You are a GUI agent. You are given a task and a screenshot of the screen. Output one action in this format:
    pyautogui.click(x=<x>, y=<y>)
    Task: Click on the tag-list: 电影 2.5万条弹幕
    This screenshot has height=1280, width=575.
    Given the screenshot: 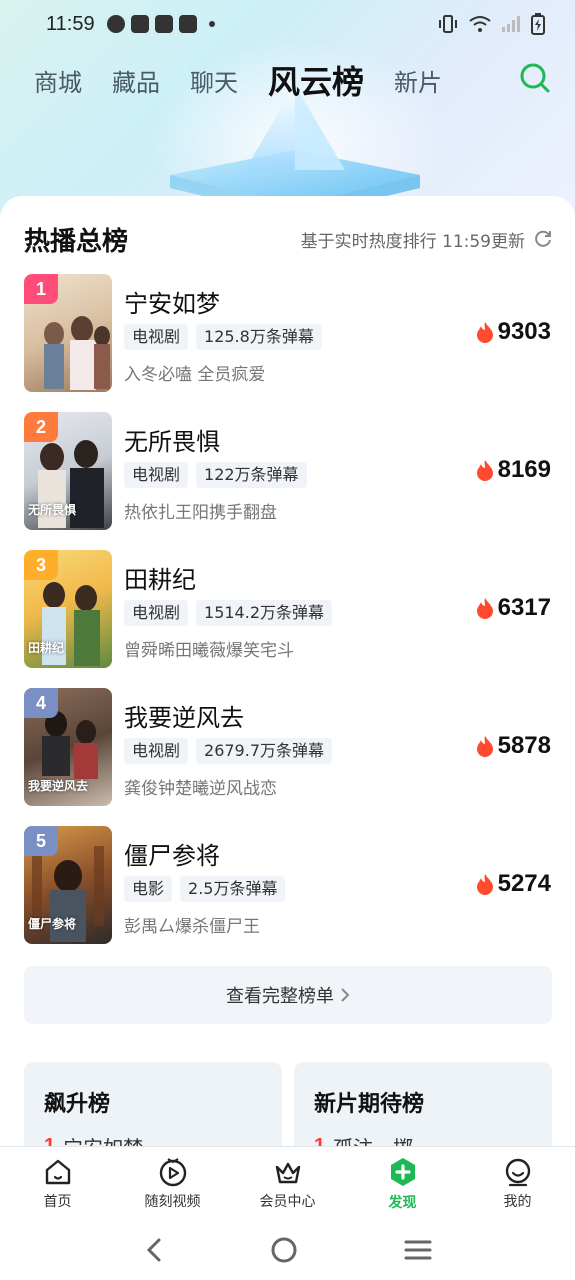 What is the action you would take?
    pyautogui.click(x=205, y=889)
    